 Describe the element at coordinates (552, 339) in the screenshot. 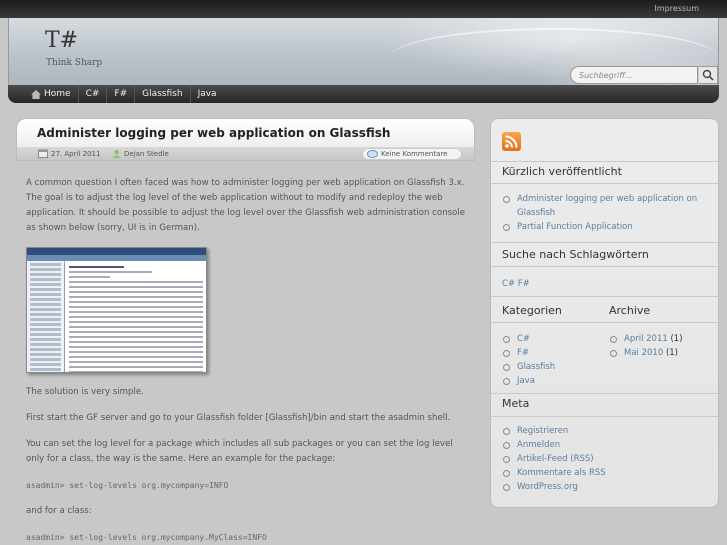

I see `category-link: C#` at that location.